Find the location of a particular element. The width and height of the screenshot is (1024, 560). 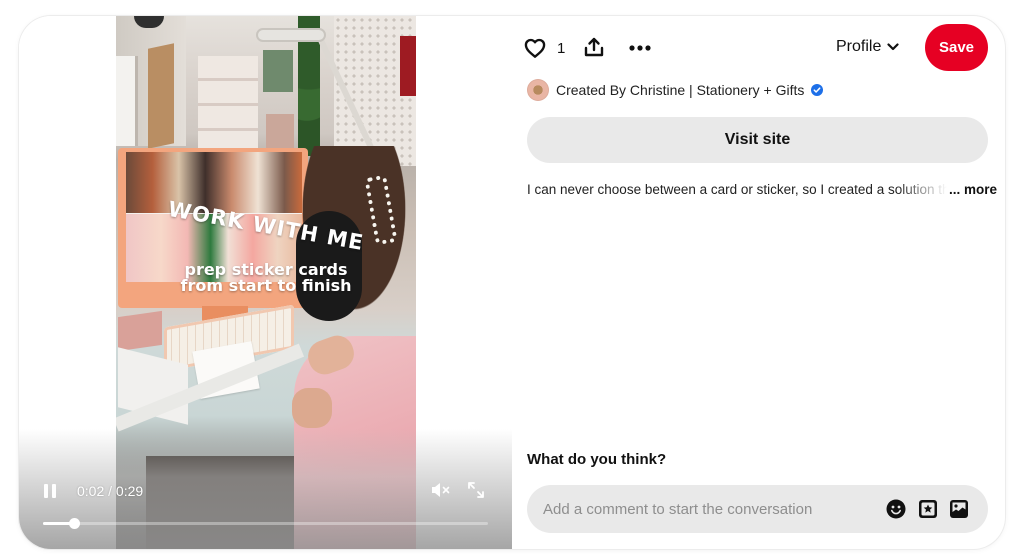

more-options-button is located at coordinates (640, 48).